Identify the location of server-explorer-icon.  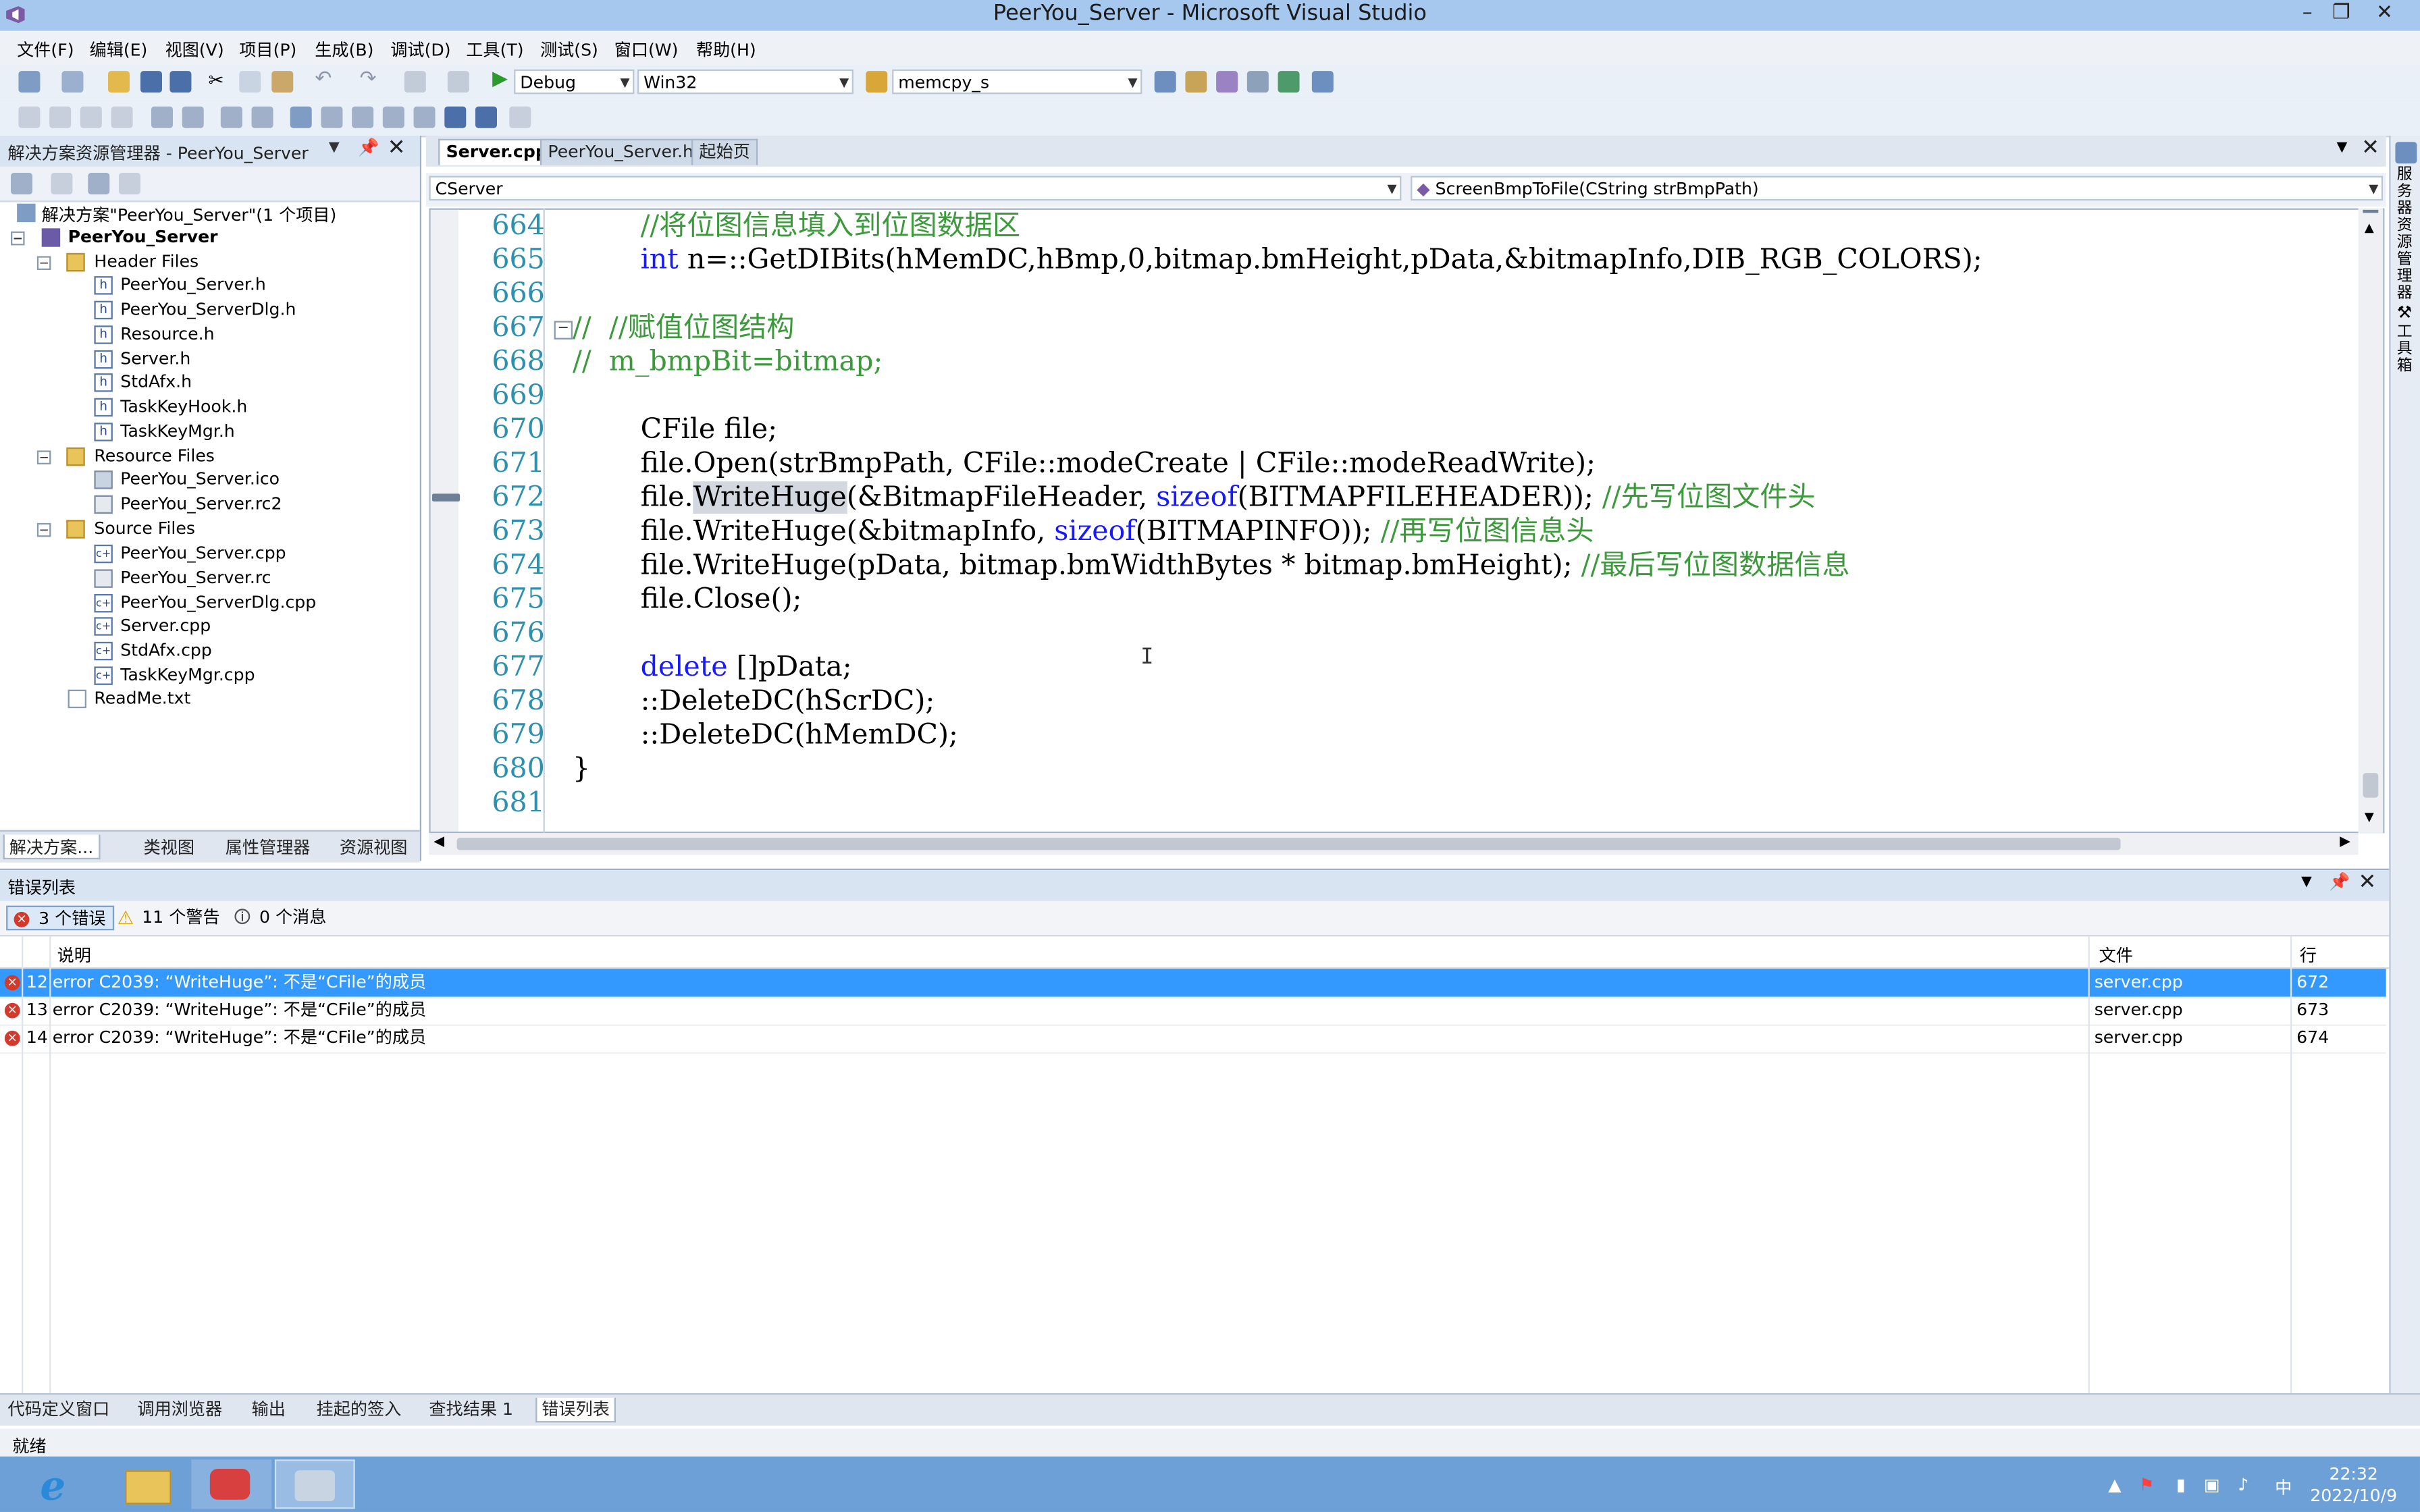
(2406, 153).